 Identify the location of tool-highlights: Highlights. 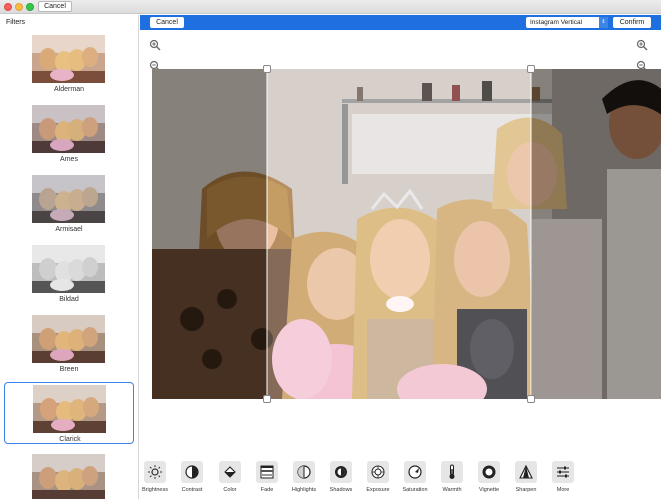
(304, 479).